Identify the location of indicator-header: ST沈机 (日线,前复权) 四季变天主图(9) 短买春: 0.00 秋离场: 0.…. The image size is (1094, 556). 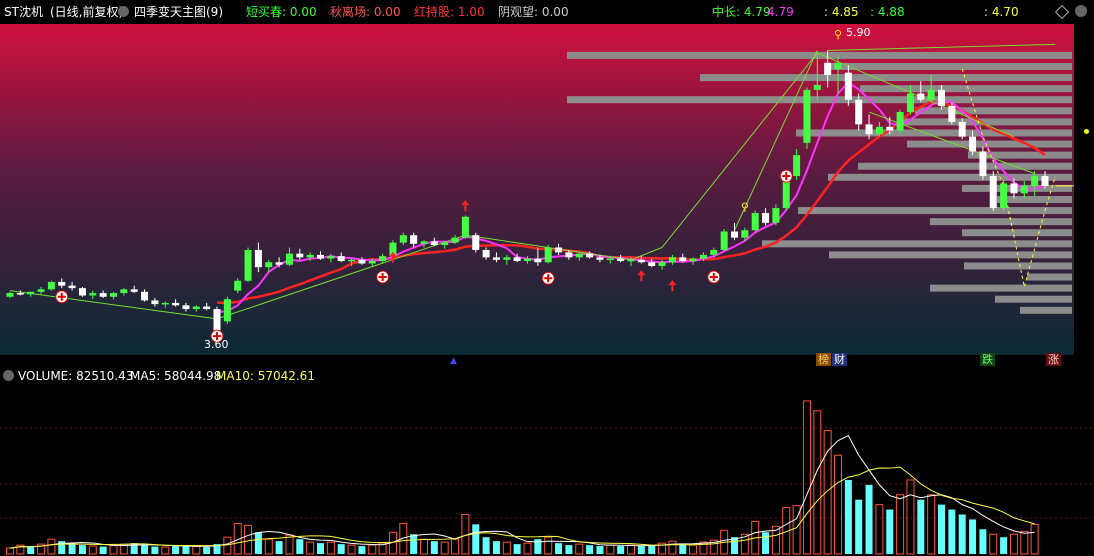
(547, 12).